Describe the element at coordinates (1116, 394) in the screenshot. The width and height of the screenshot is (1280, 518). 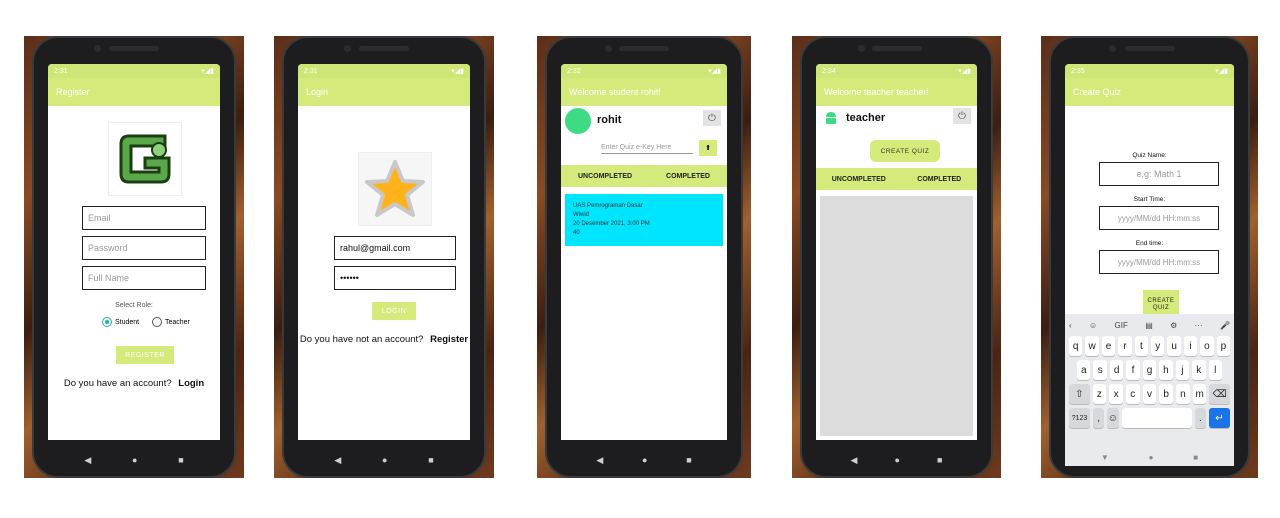
I see `key-x: x` at that location.